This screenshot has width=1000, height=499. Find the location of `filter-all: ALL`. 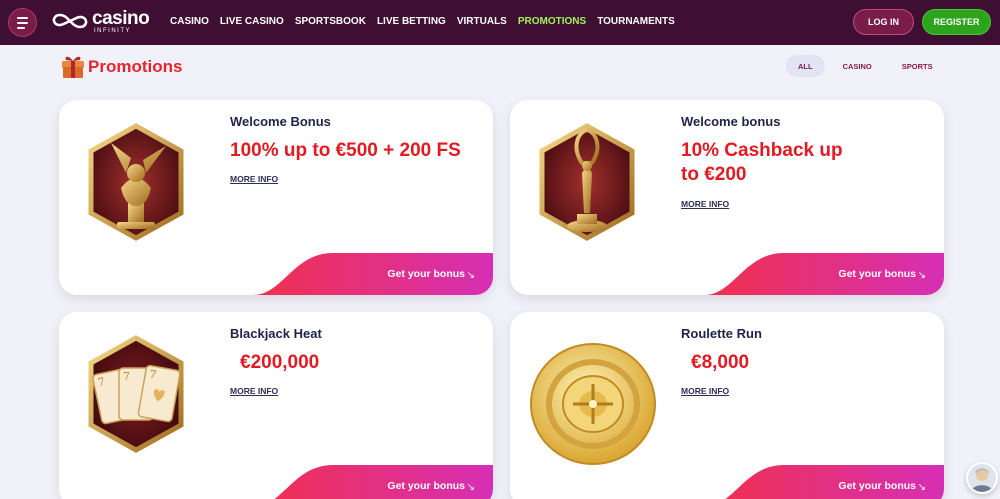

filter-all: ALL is located at coordinates (805, 66).